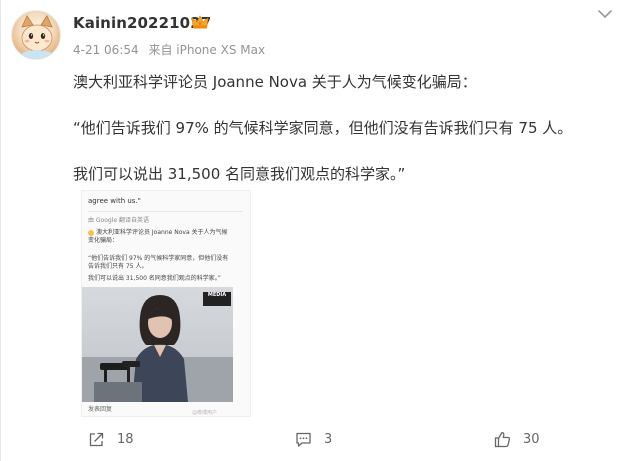  What do you see at coordinates (157, 344) in the screenshot?
I see `video-still: MEDIA` at bounding box center [157, 344].